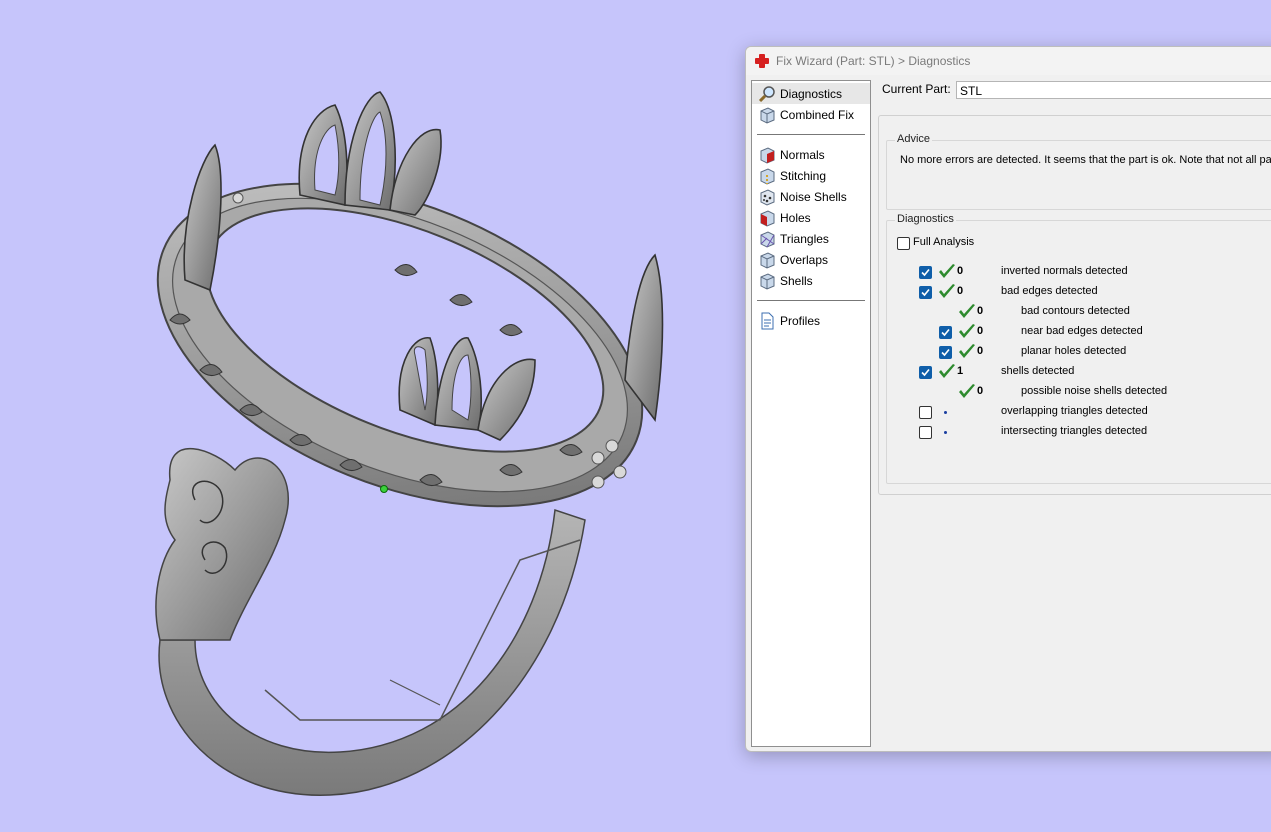 Image resolution: width=1271 pixels, height=832 pixels. What do you see at coordinates (767, 176) in the screenshot?
I see `stitching-cube-icon` at bounding box center [767, 176].